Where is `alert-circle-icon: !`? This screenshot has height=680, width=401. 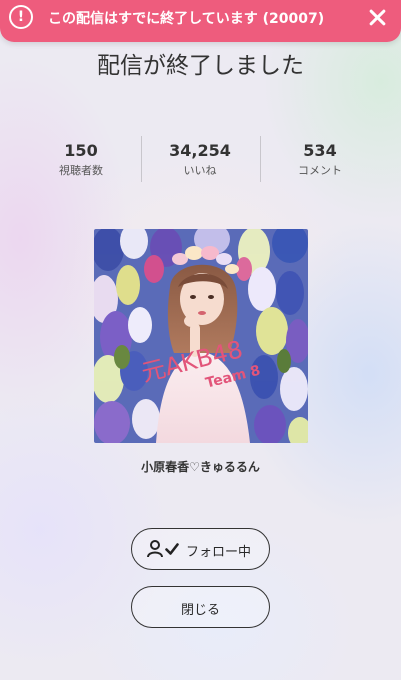 alert-circle-icon: ! is located at coordinates (21, 17).